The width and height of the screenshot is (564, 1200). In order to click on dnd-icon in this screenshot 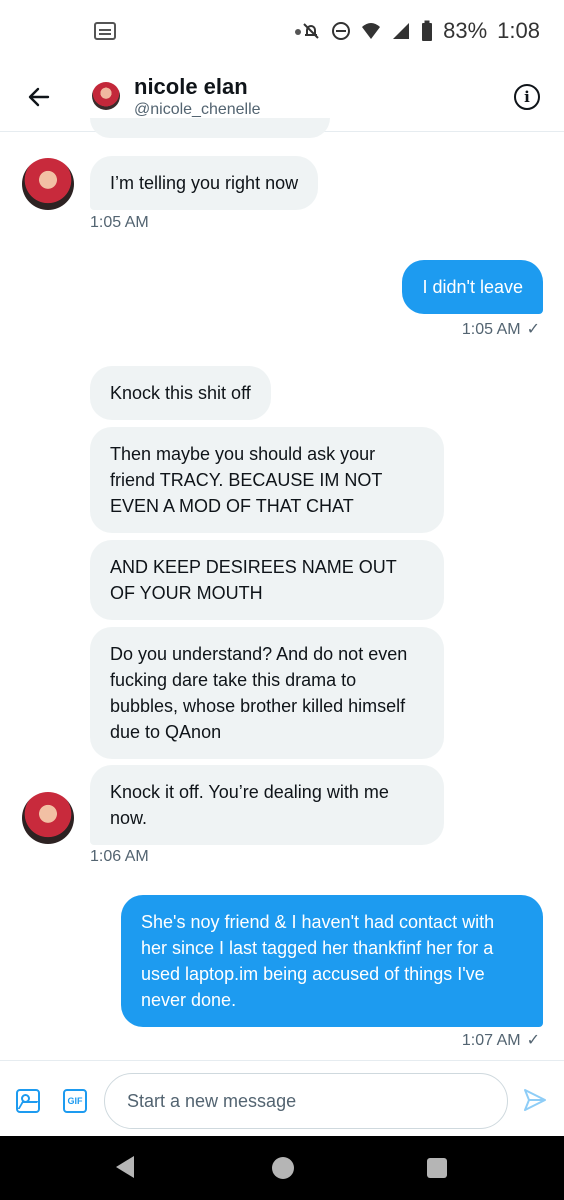, I will do `click(341, 31)`.